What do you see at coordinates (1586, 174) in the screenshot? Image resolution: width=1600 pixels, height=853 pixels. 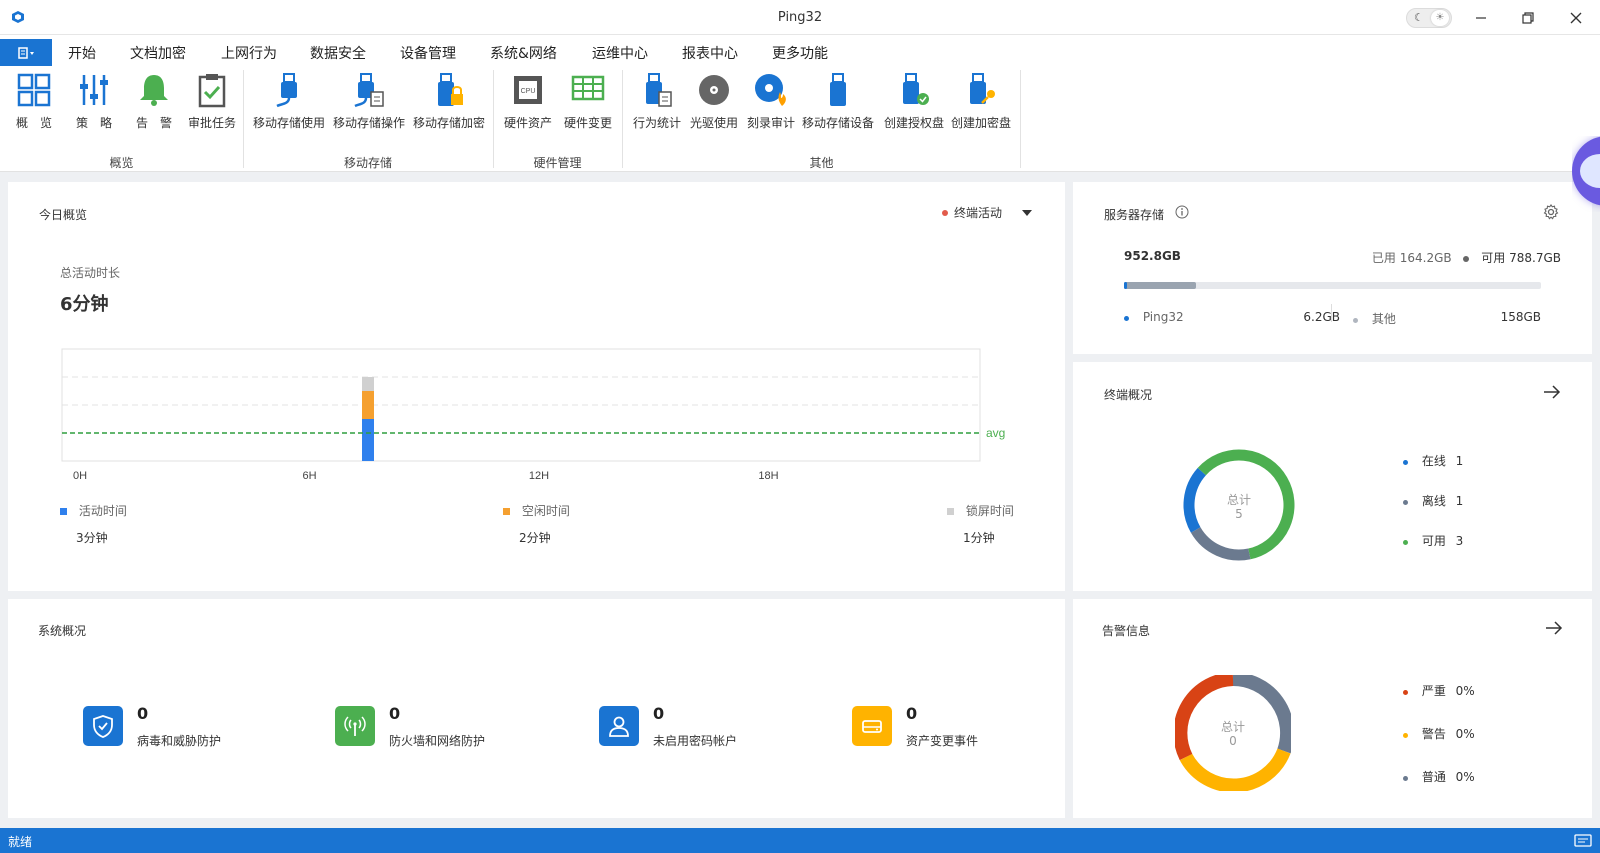 I see `assistant-bubble` at bounding box center [1586, 174].